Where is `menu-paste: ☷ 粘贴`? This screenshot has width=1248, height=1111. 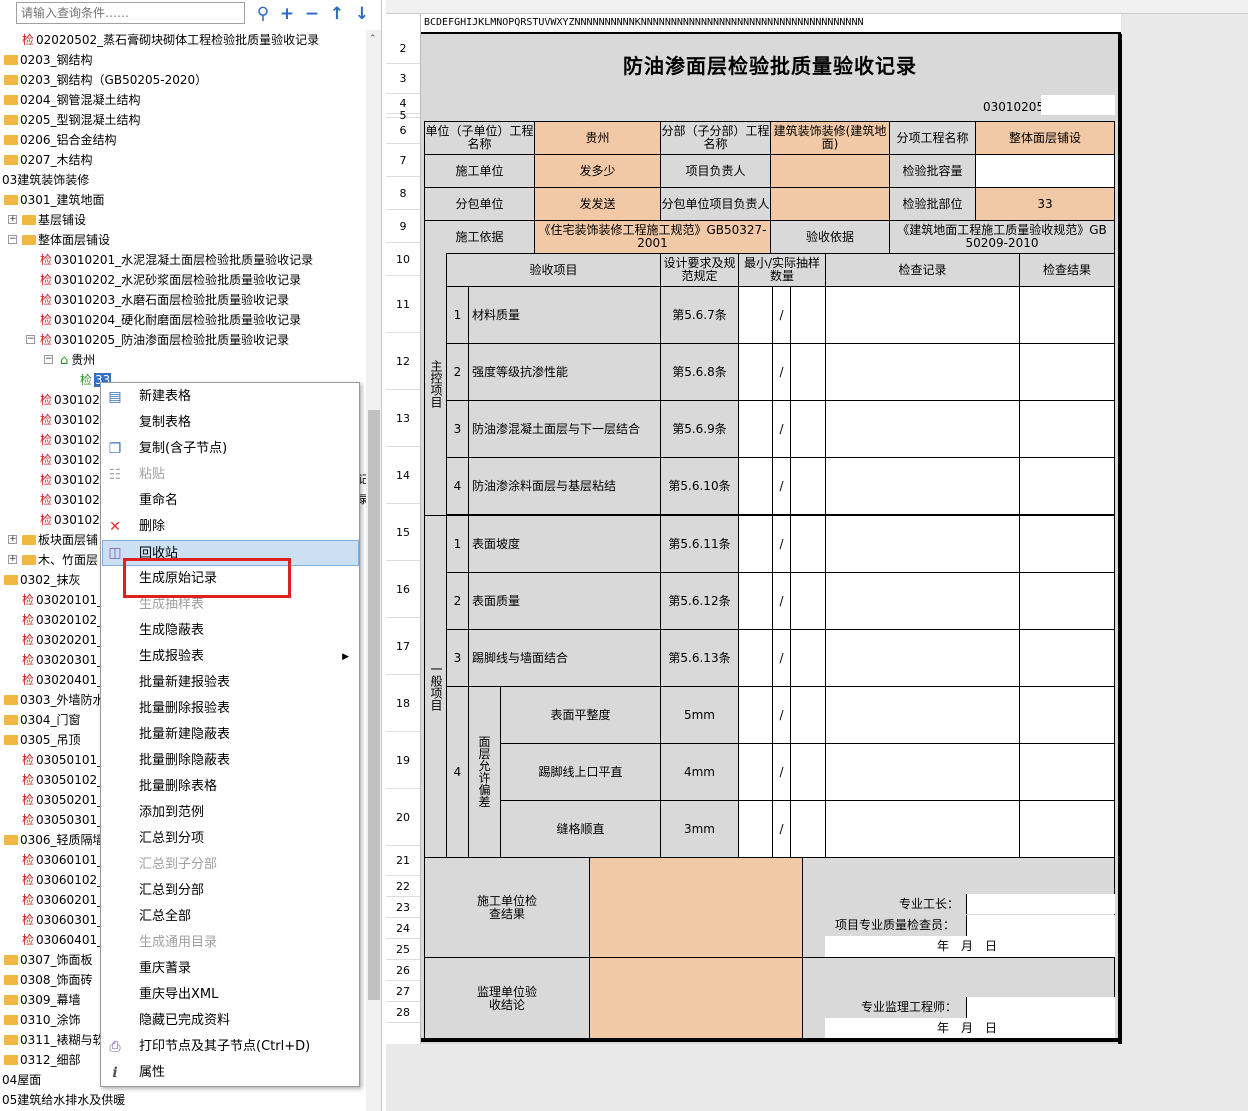 menu-paste: ☷ 粘贴 is located at coordinates (230, 475).